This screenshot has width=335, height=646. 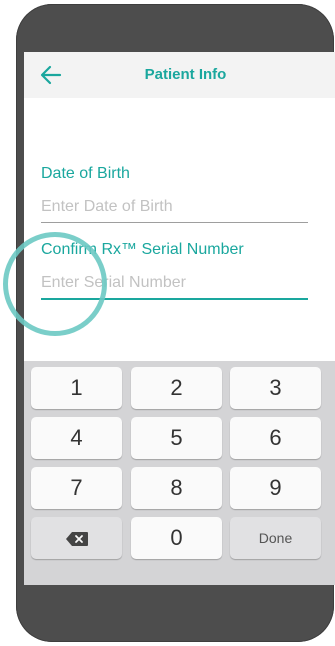 I want to click on backspace-icon, so click(x=76, y=539).